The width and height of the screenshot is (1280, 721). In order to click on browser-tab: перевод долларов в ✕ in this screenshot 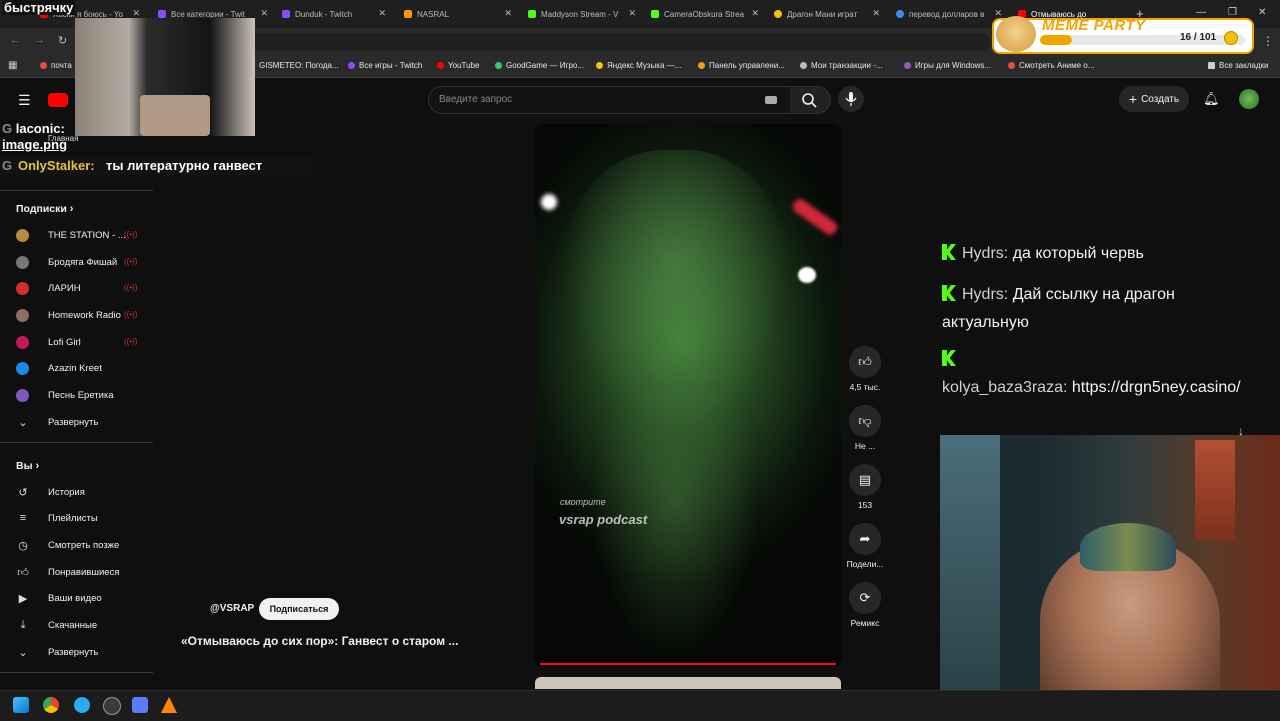, I will do `click(949, 14)`.